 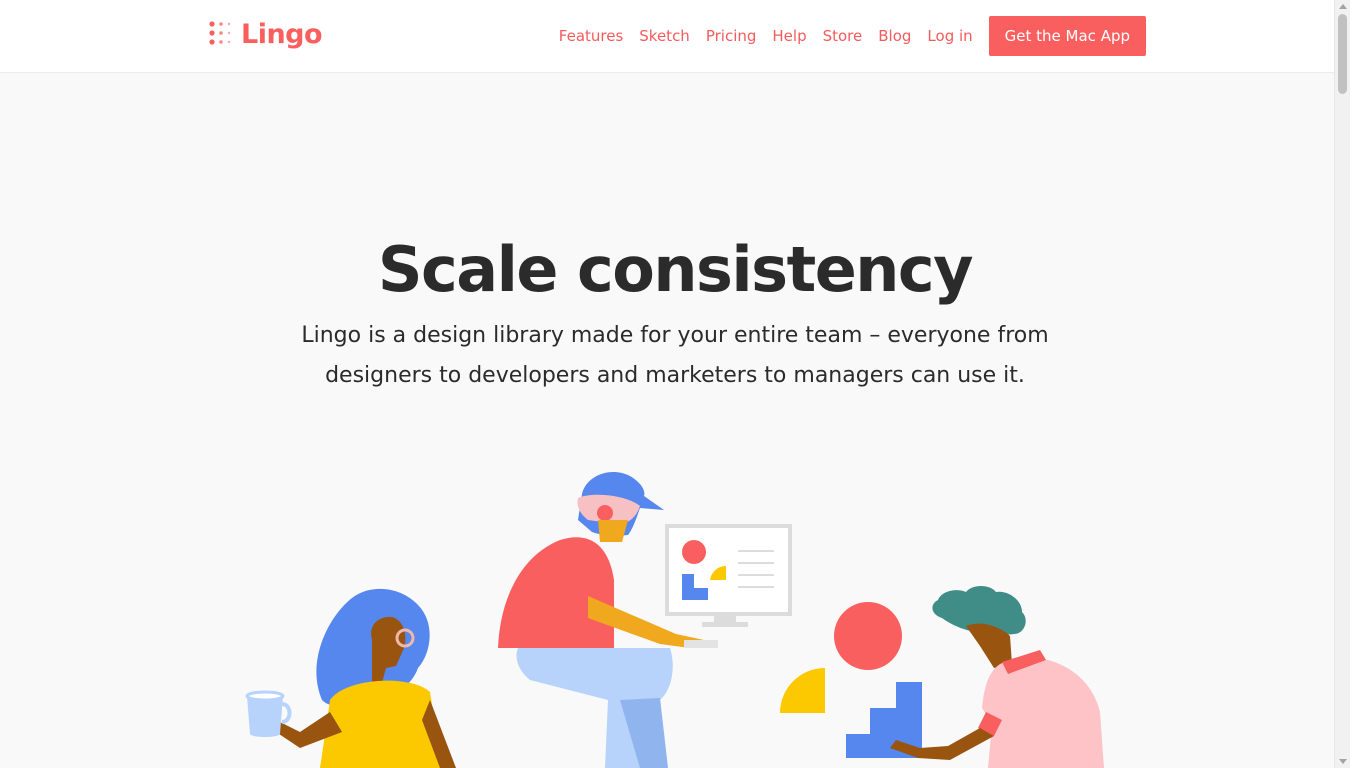 What do you see at coordinates (731, 36) in the screenshot?
I see `nav-link-pricing: Pricing` at bounding box center [731, 36].